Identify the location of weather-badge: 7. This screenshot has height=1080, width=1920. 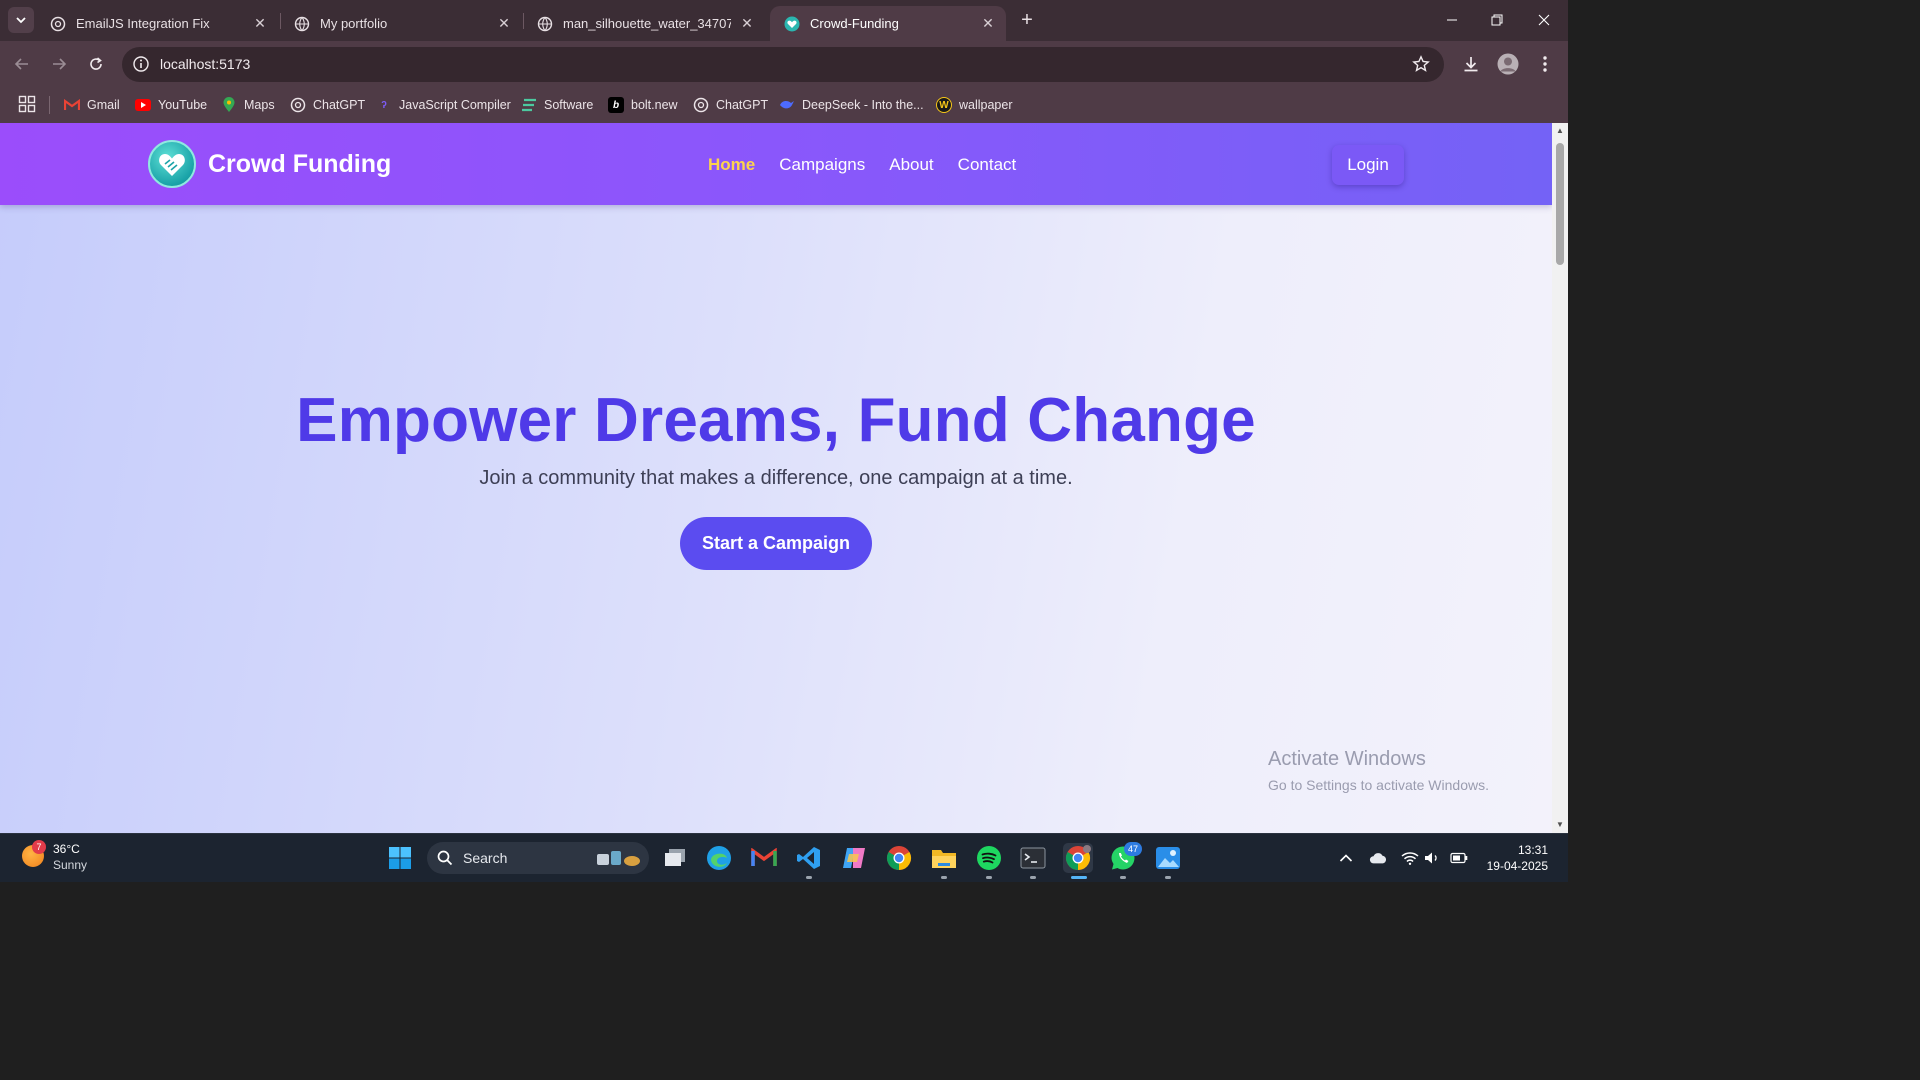
(39, 847).